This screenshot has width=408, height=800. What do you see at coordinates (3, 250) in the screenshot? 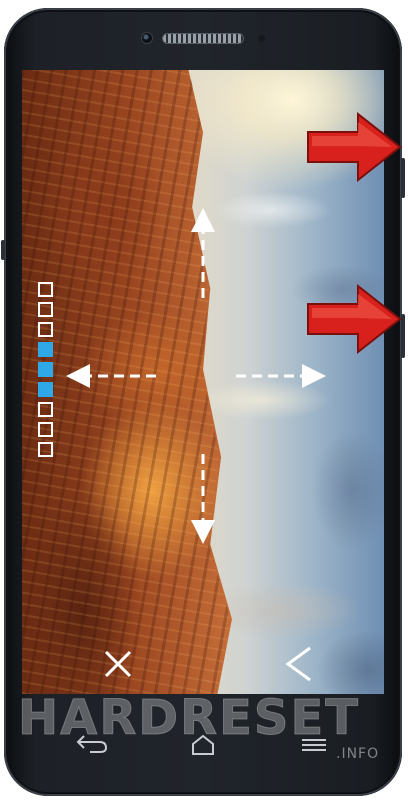
I see `side-button-left-upper` at bounding box center [3, 250].